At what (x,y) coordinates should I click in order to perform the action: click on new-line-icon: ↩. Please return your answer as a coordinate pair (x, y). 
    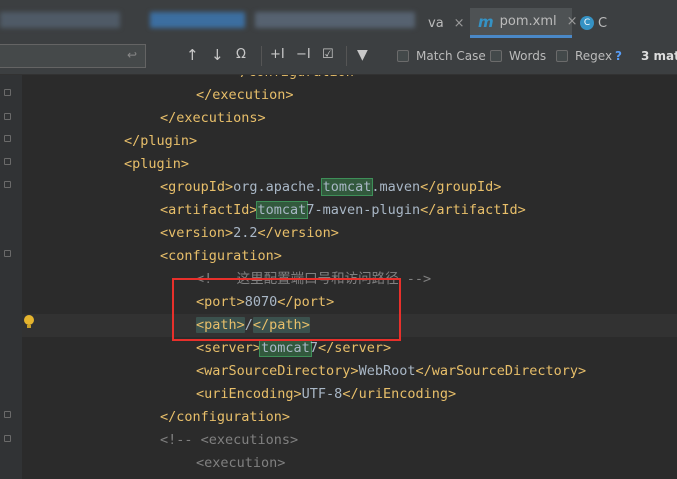
    Looking at the image, I should click on (132, 55).